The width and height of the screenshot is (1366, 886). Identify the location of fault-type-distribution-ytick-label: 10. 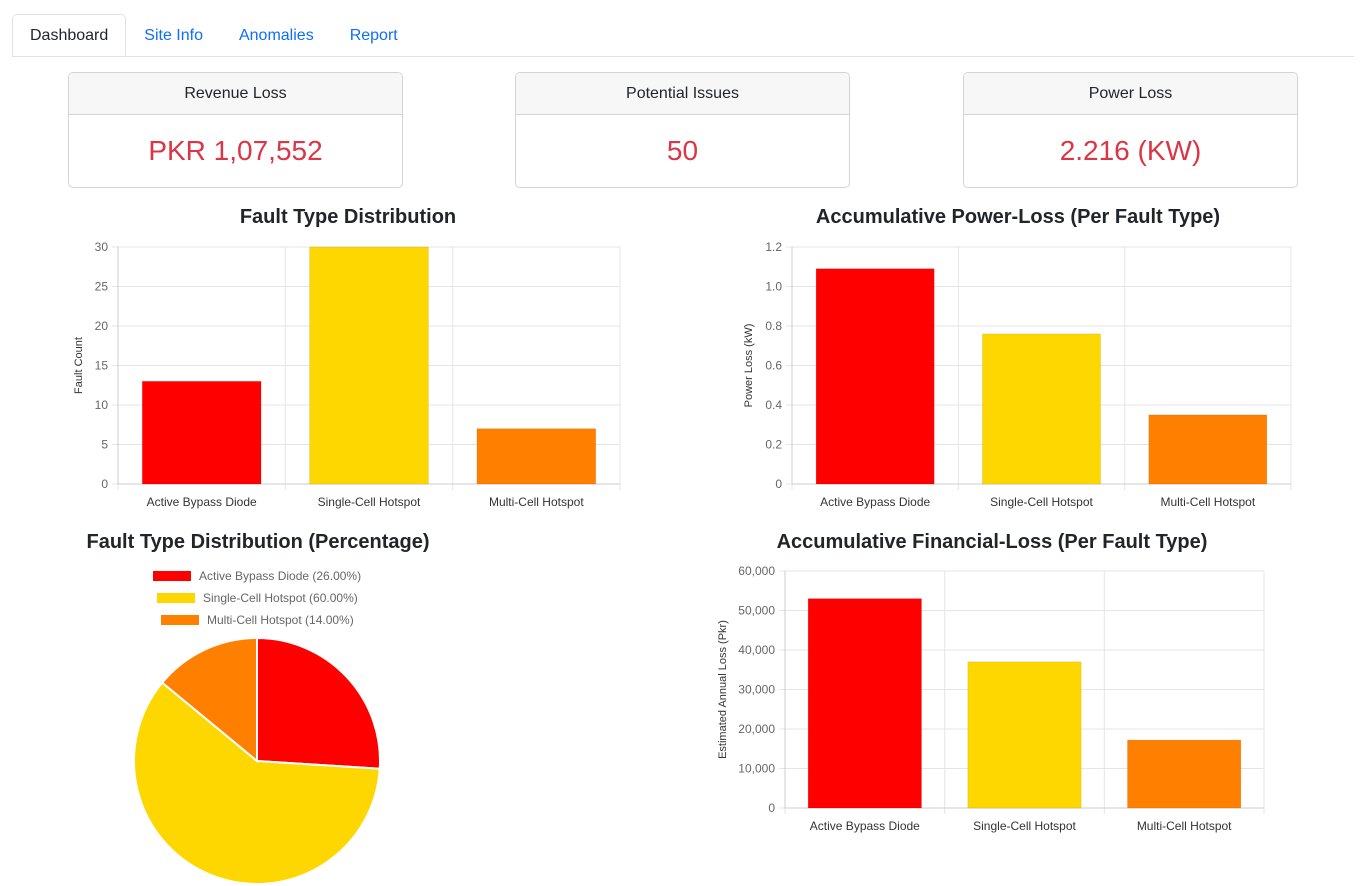
(102, 405).